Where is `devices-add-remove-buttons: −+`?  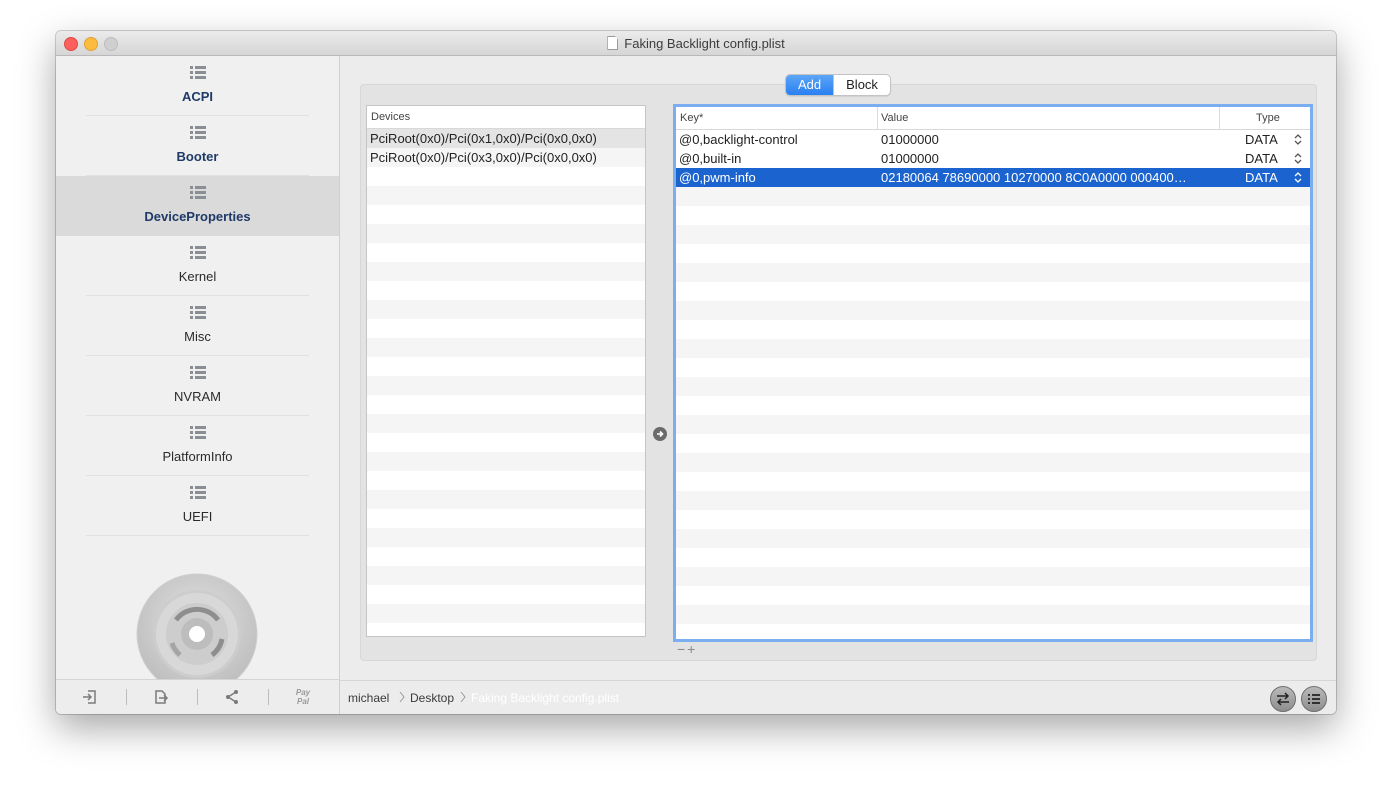
devices-add-remove-buttons: −+ is located at coordinates (687, 649).